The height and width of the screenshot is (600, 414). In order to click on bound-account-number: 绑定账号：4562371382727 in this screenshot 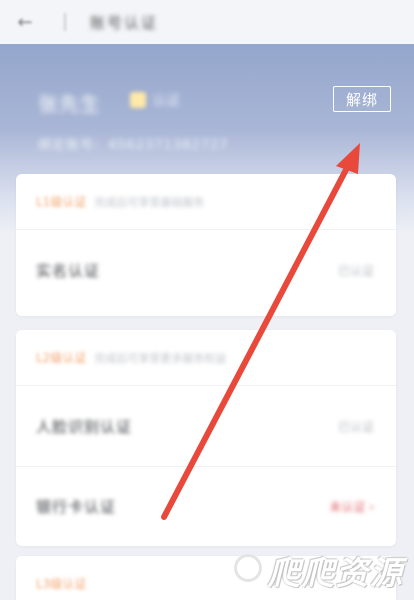, I will do `click(133, 145)`.